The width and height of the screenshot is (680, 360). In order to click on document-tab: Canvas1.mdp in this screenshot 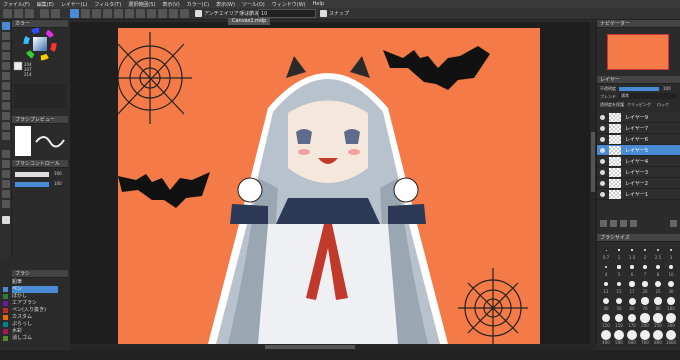, I will do `click(249, 21)`.